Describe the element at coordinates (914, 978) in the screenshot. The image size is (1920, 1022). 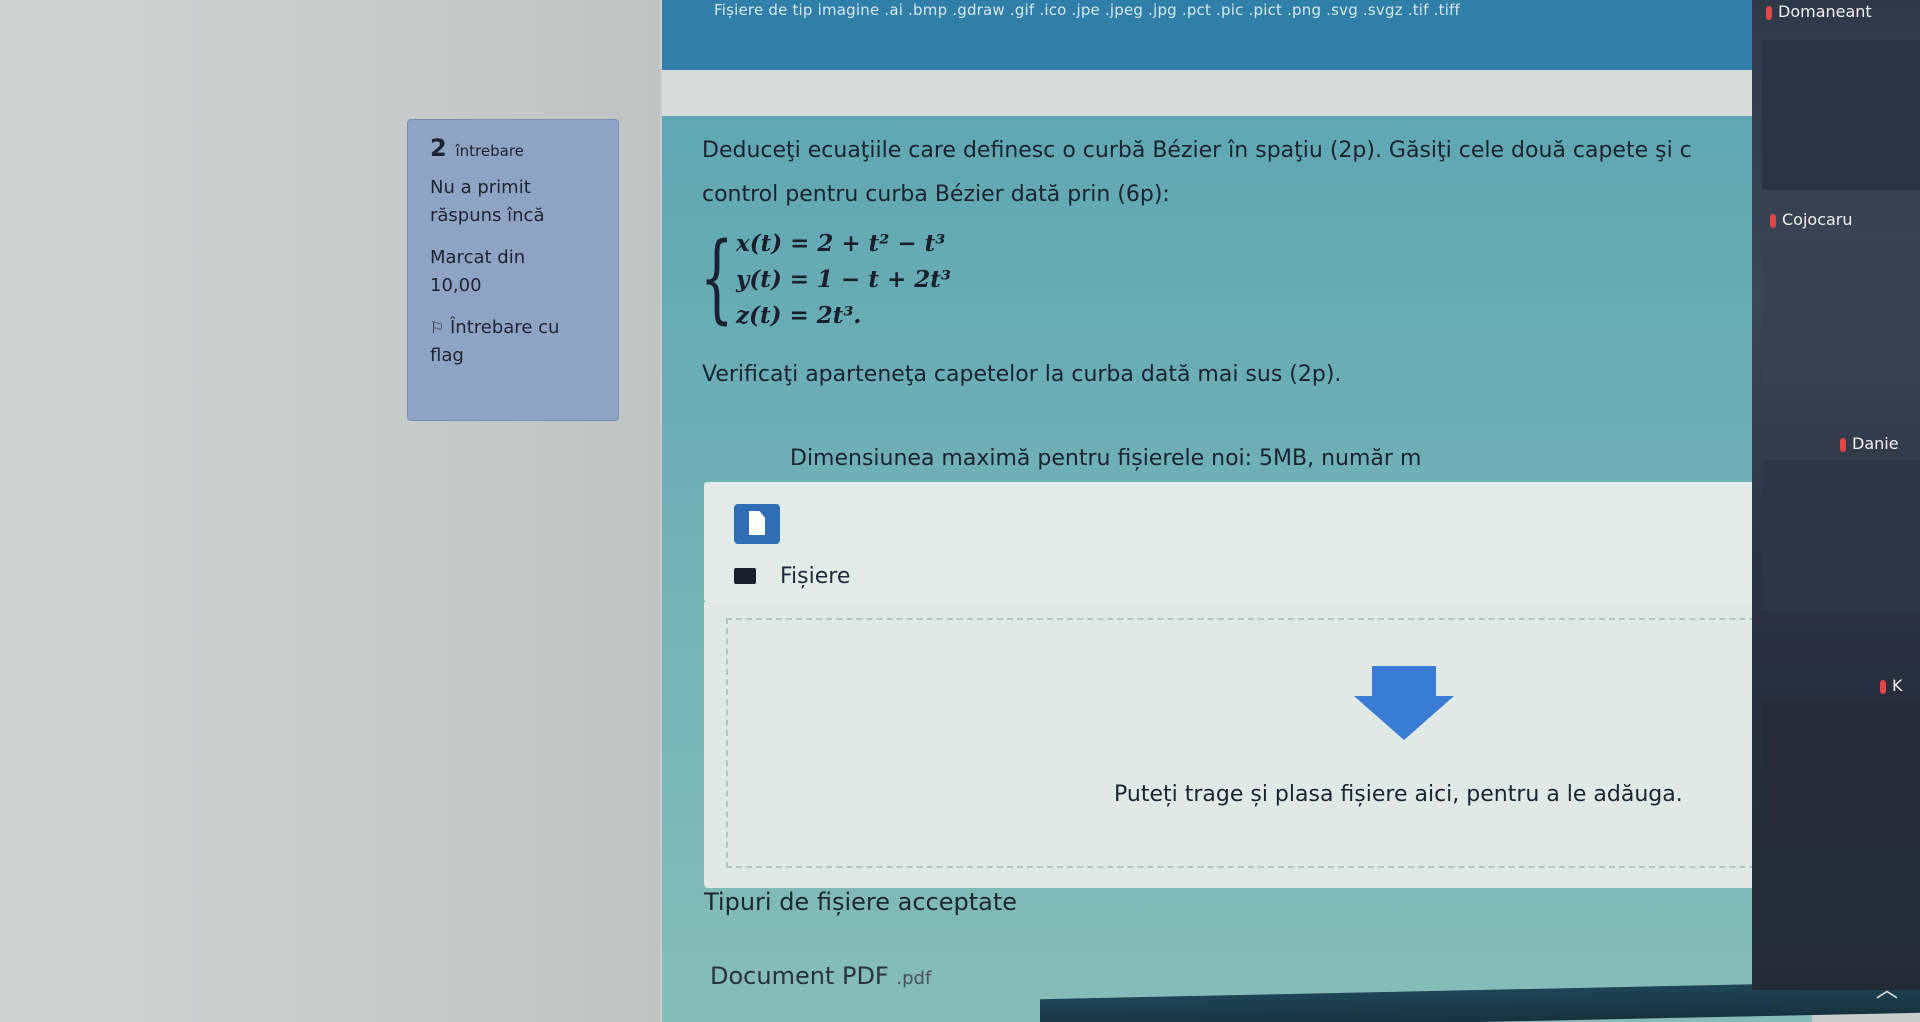
I see `accepted-type-ext: .pdf` at that location.